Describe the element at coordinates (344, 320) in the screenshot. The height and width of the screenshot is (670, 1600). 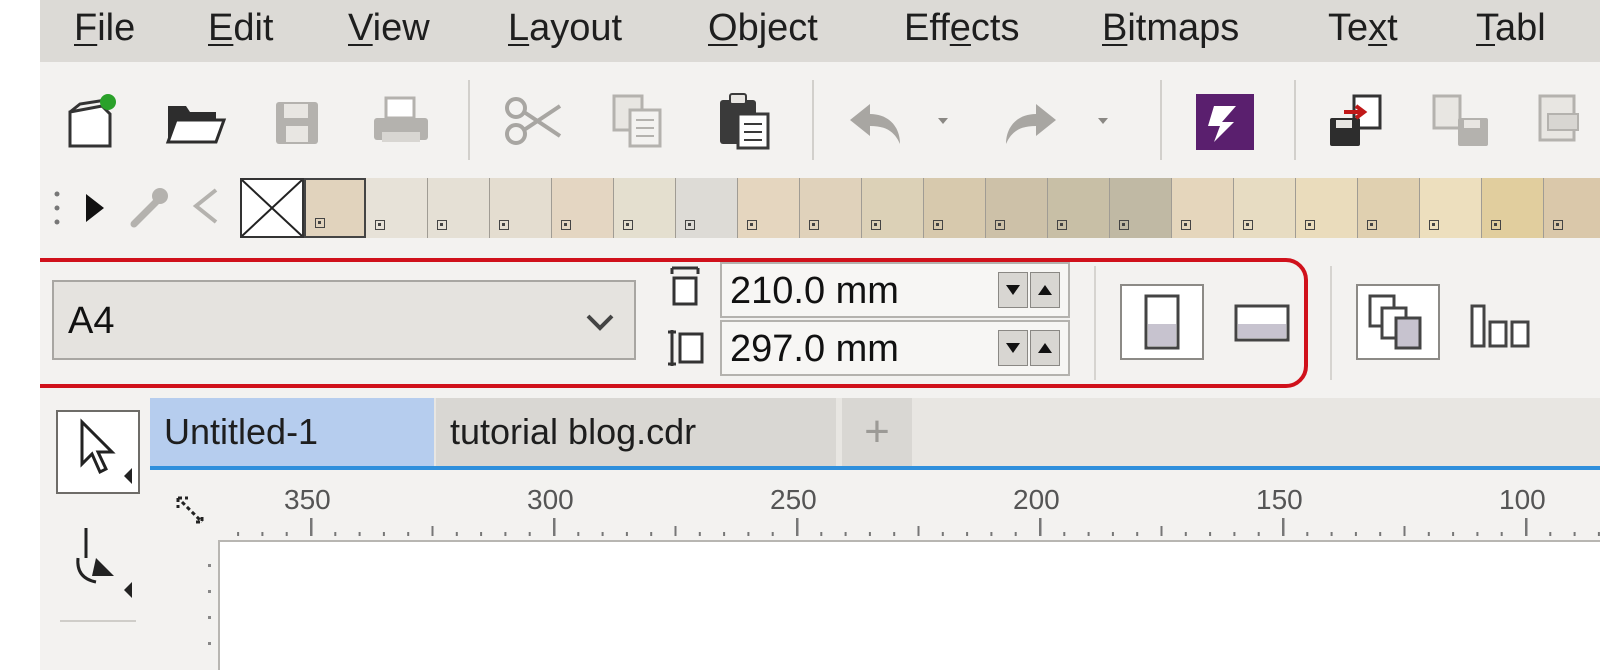
I see `page-size-dropdown: A4` at that location.